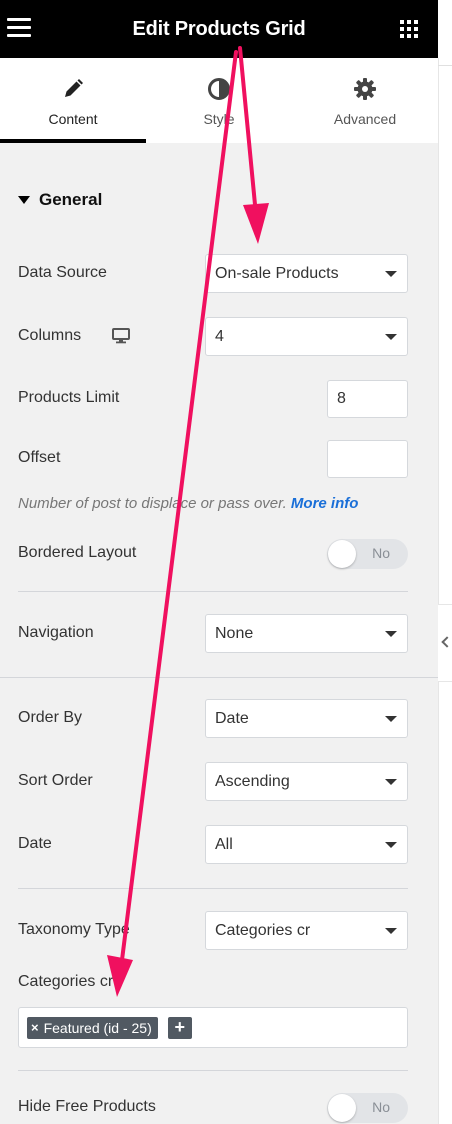 The height and width of the screenshot is (1124, 452). What do you see at coordinates (219, 336) in the screenshot?
I see `columns-value: 4` at bounding box center [219, 336].